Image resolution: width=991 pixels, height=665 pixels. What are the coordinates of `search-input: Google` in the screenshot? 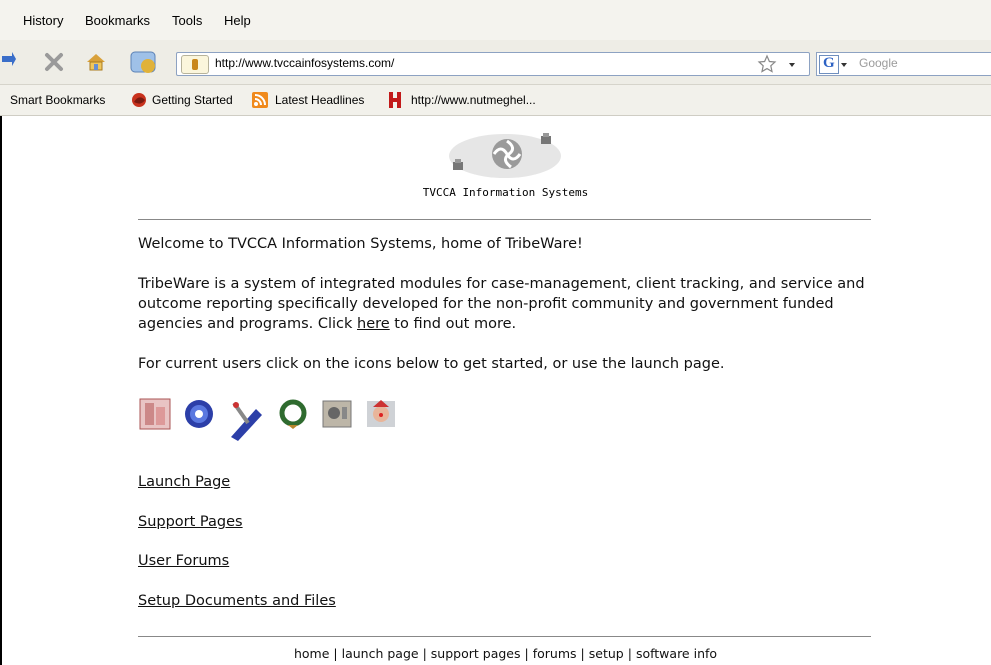 It's located at (878, 63).